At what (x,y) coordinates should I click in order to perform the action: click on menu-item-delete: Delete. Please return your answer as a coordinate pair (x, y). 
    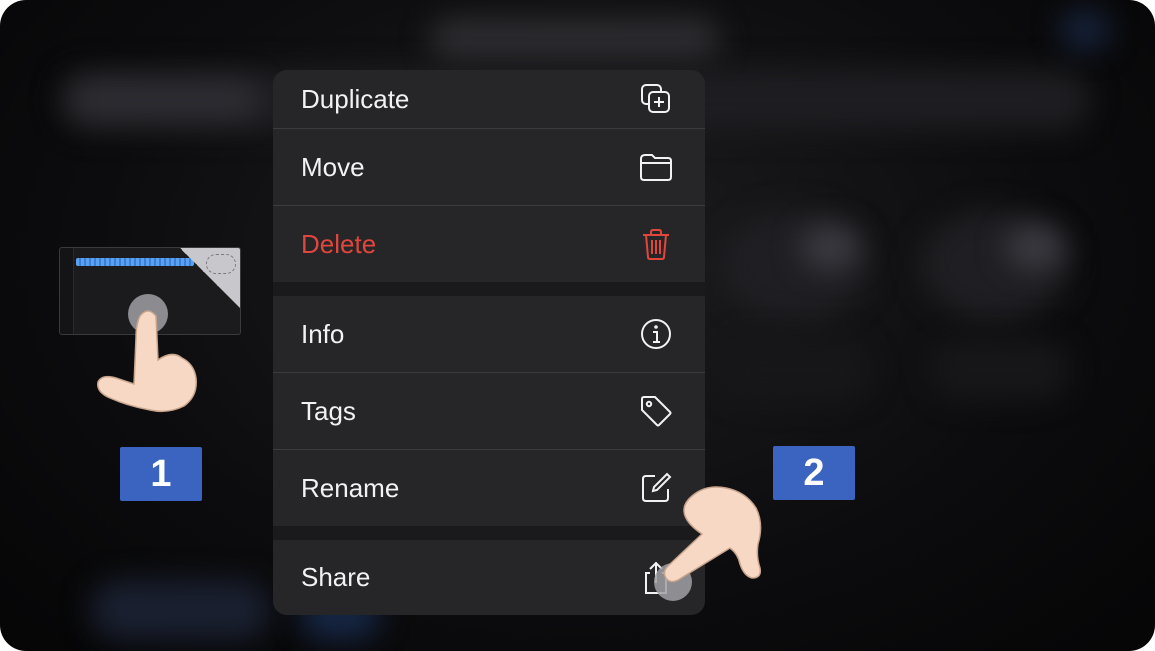
    Looking at the image, I should click on (489, 244).